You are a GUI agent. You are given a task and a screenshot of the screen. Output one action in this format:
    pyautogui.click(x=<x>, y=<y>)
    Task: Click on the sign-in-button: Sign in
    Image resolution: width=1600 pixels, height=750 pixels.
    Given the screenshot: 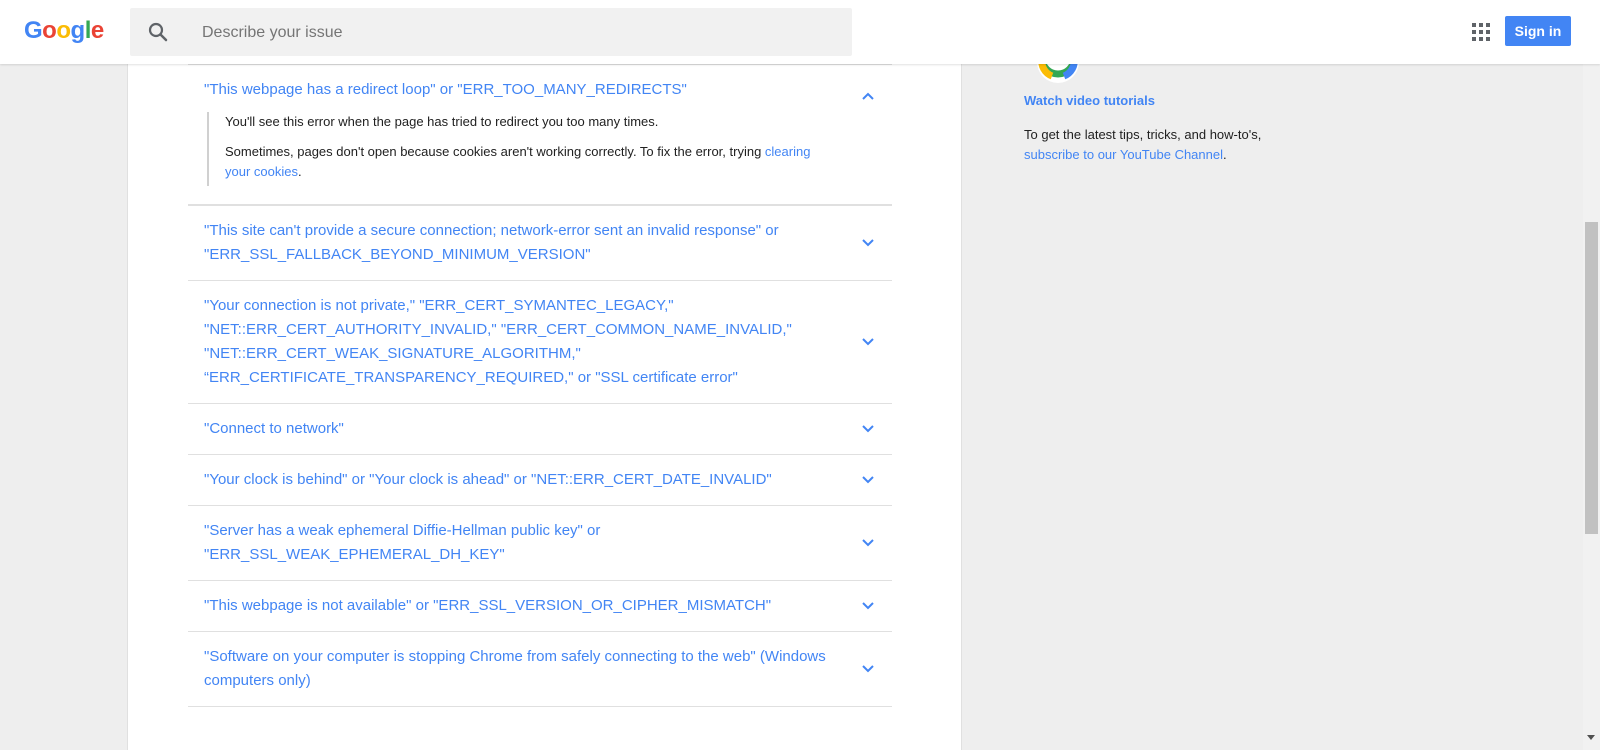 What is the action you would take?
    pyautogui.click(x=1538, y=31)
    